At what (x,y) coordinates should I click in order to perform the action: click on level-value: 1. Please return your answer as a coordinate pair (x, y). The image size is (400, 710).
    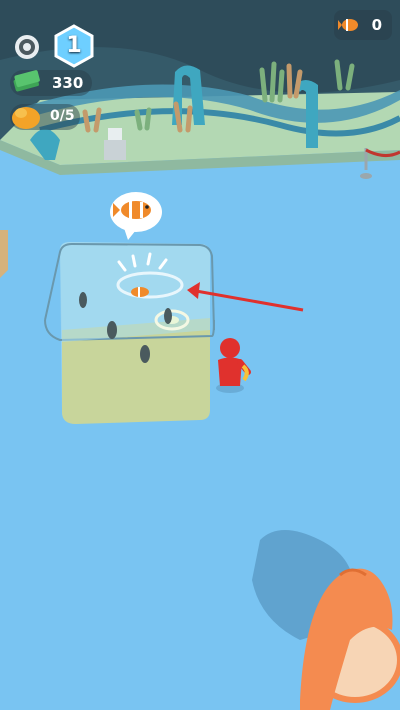
    Looking at the image, I should click on (74, 45).